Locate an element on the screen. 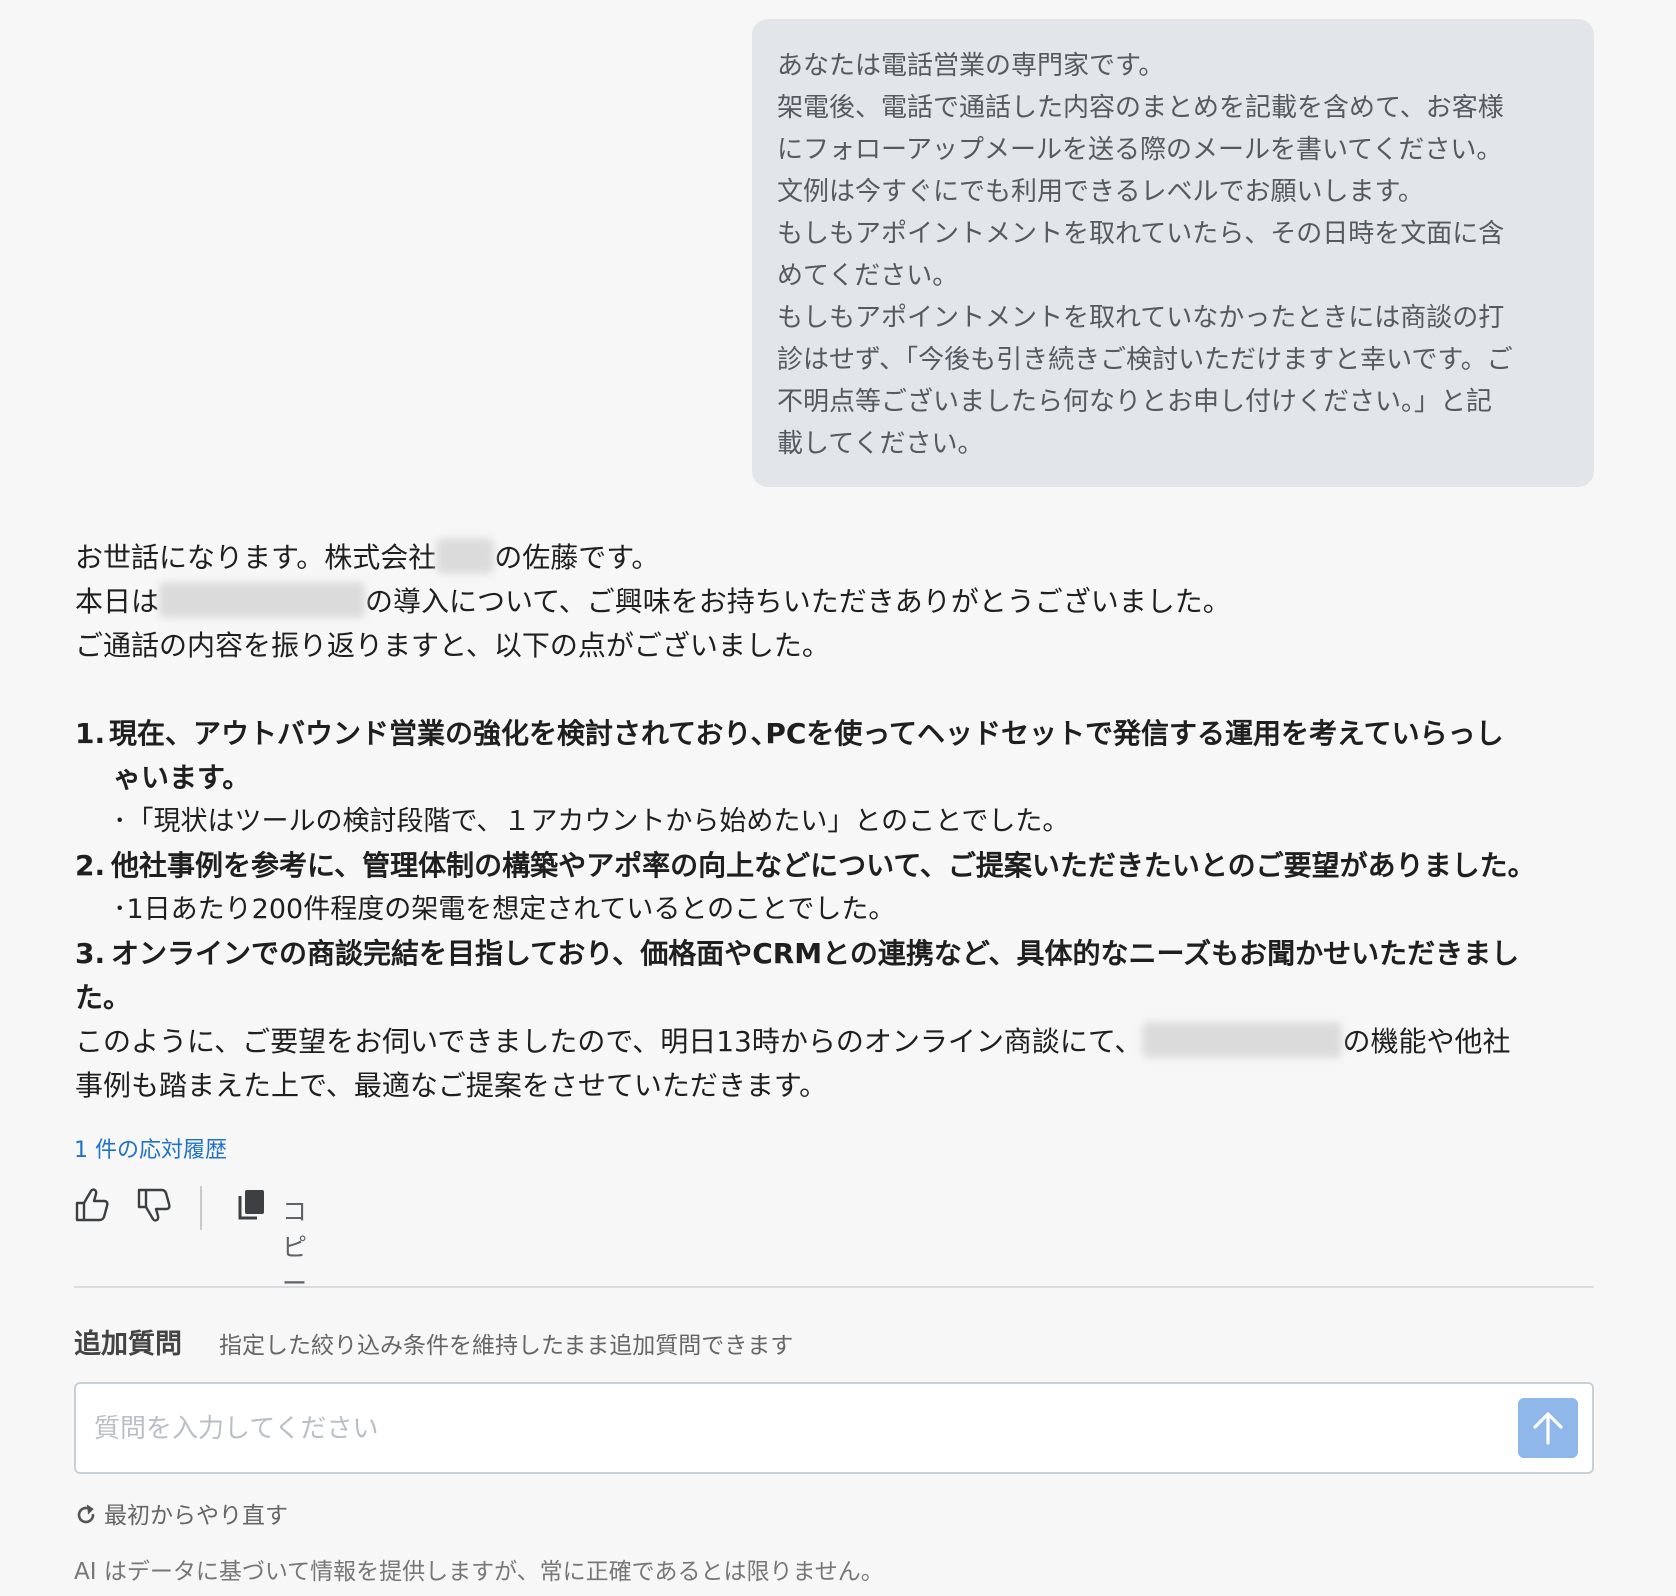 The image size is (1676, 1596). user-message-line: もしもアポイントメントを取れていなかったときには商談の打 is located at coordinates (1141, 318).